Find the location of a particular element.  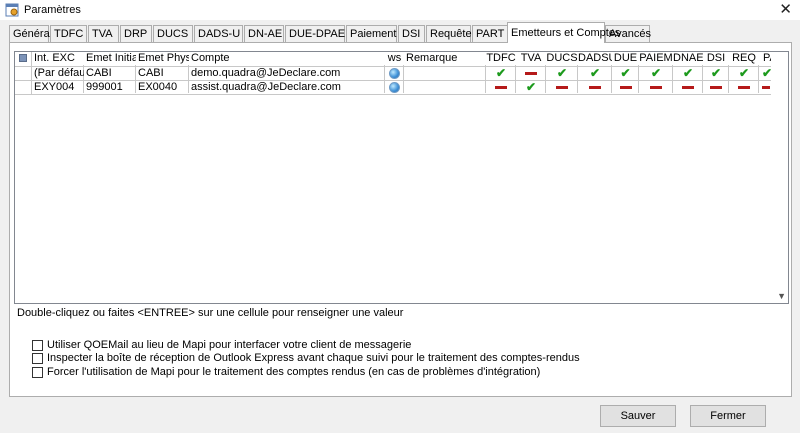

cell-dsi: ✔ is located at coordinates (716, 74).